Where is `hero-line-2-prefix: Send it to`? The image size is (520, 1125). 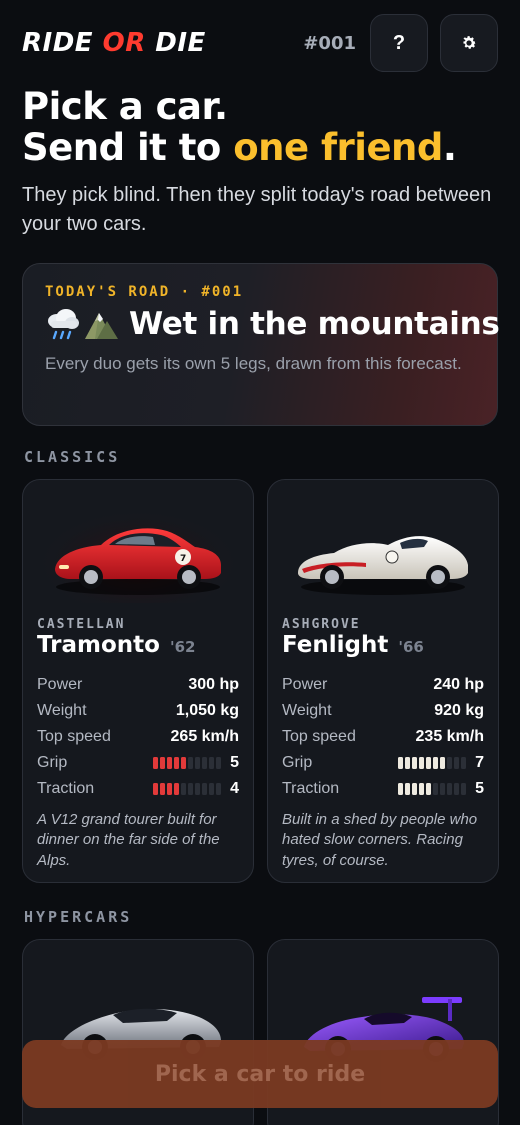
hero-line-2-prefix: Send it to is located at coordinates (128, 148).